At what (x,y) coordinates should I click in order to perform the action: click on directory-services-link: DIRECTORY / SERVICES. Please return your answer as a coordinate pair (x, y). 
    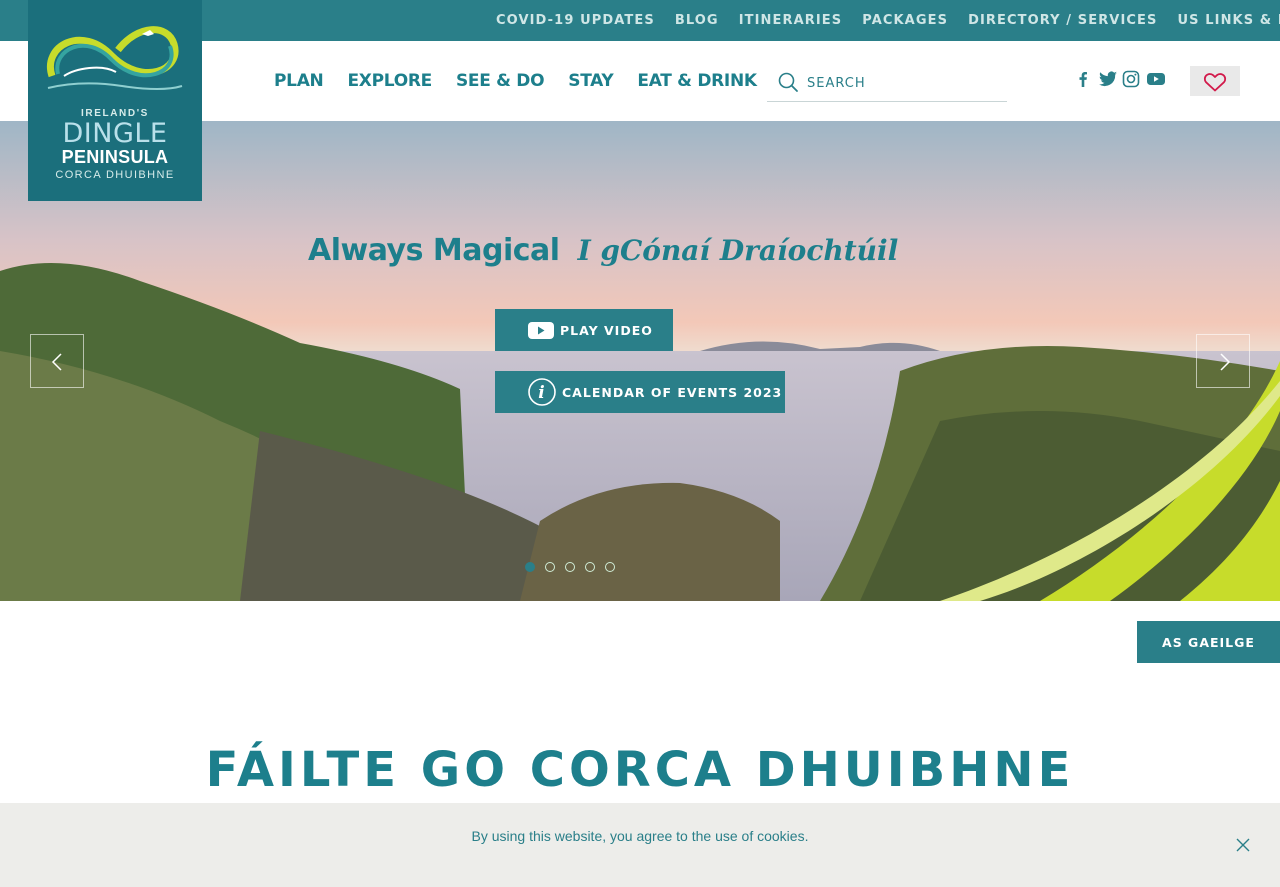
    Looking at the image, I should click on (1062, 20).